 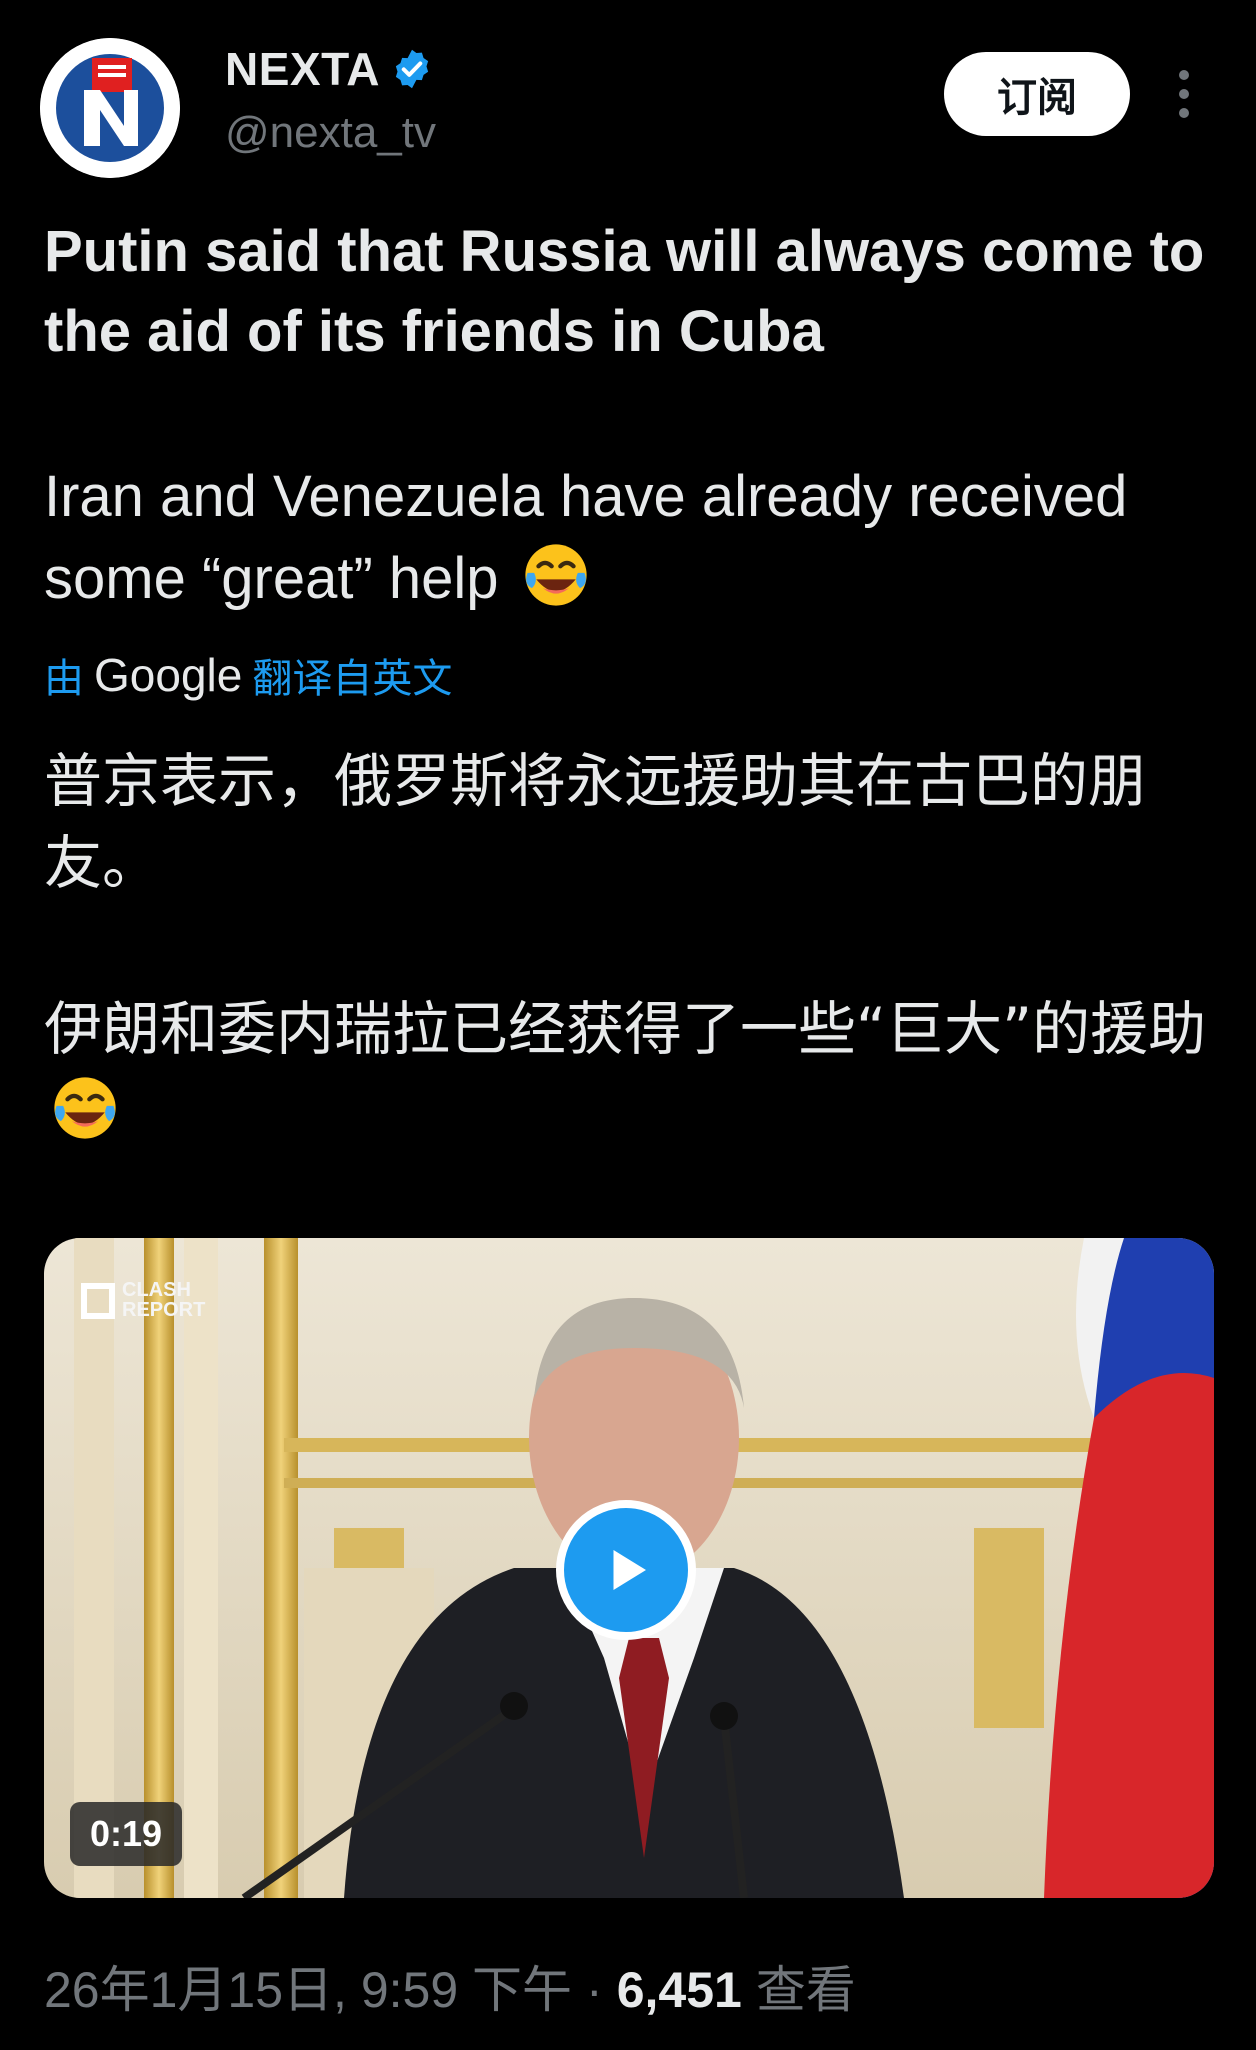 I want to click on translation-prefix: 由, so click(x=64, y=679).